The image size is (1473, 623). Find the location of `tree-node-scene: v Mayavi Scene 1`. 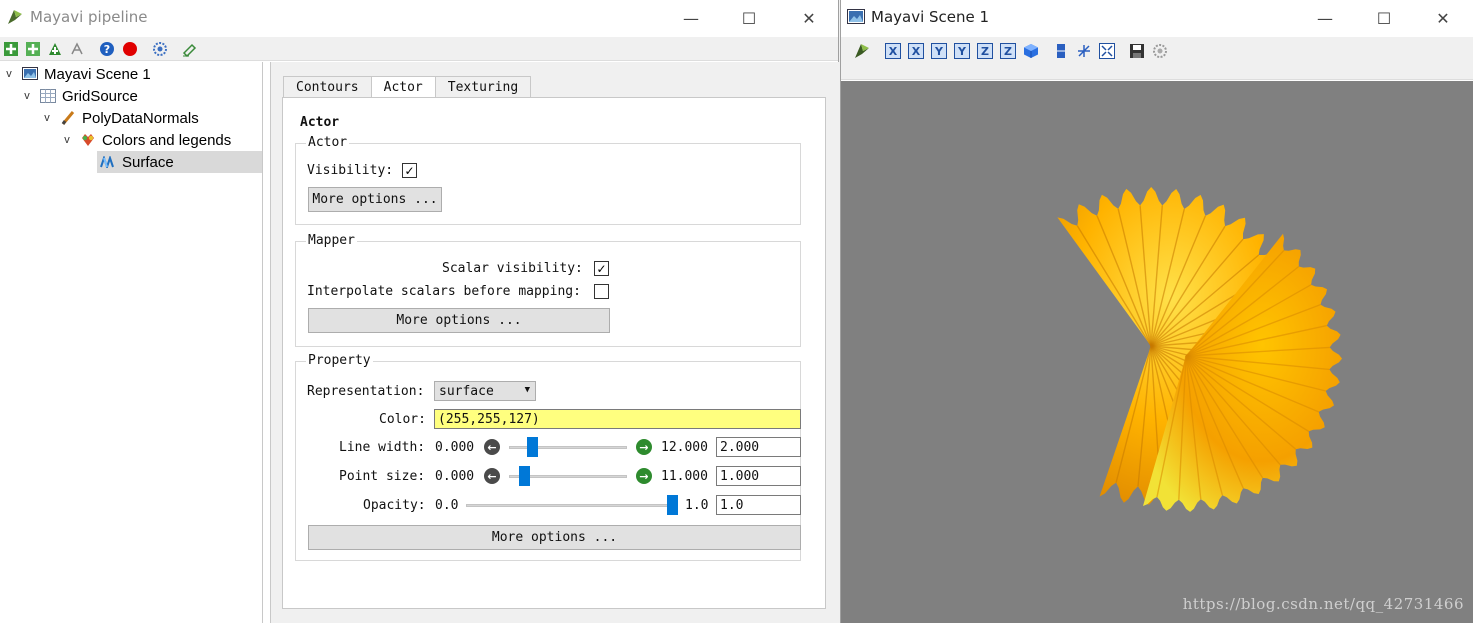

tree-node-scene: v Mayavi Scene 1 is located at coordinates (132, 74).